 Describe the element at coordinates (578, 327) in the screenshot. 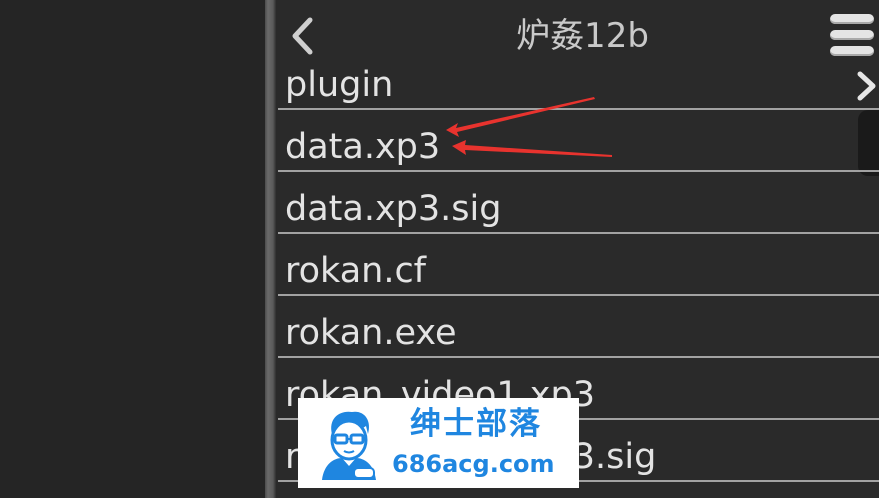

I see `file-row-rokan-exe: rokan.exe` at that location.